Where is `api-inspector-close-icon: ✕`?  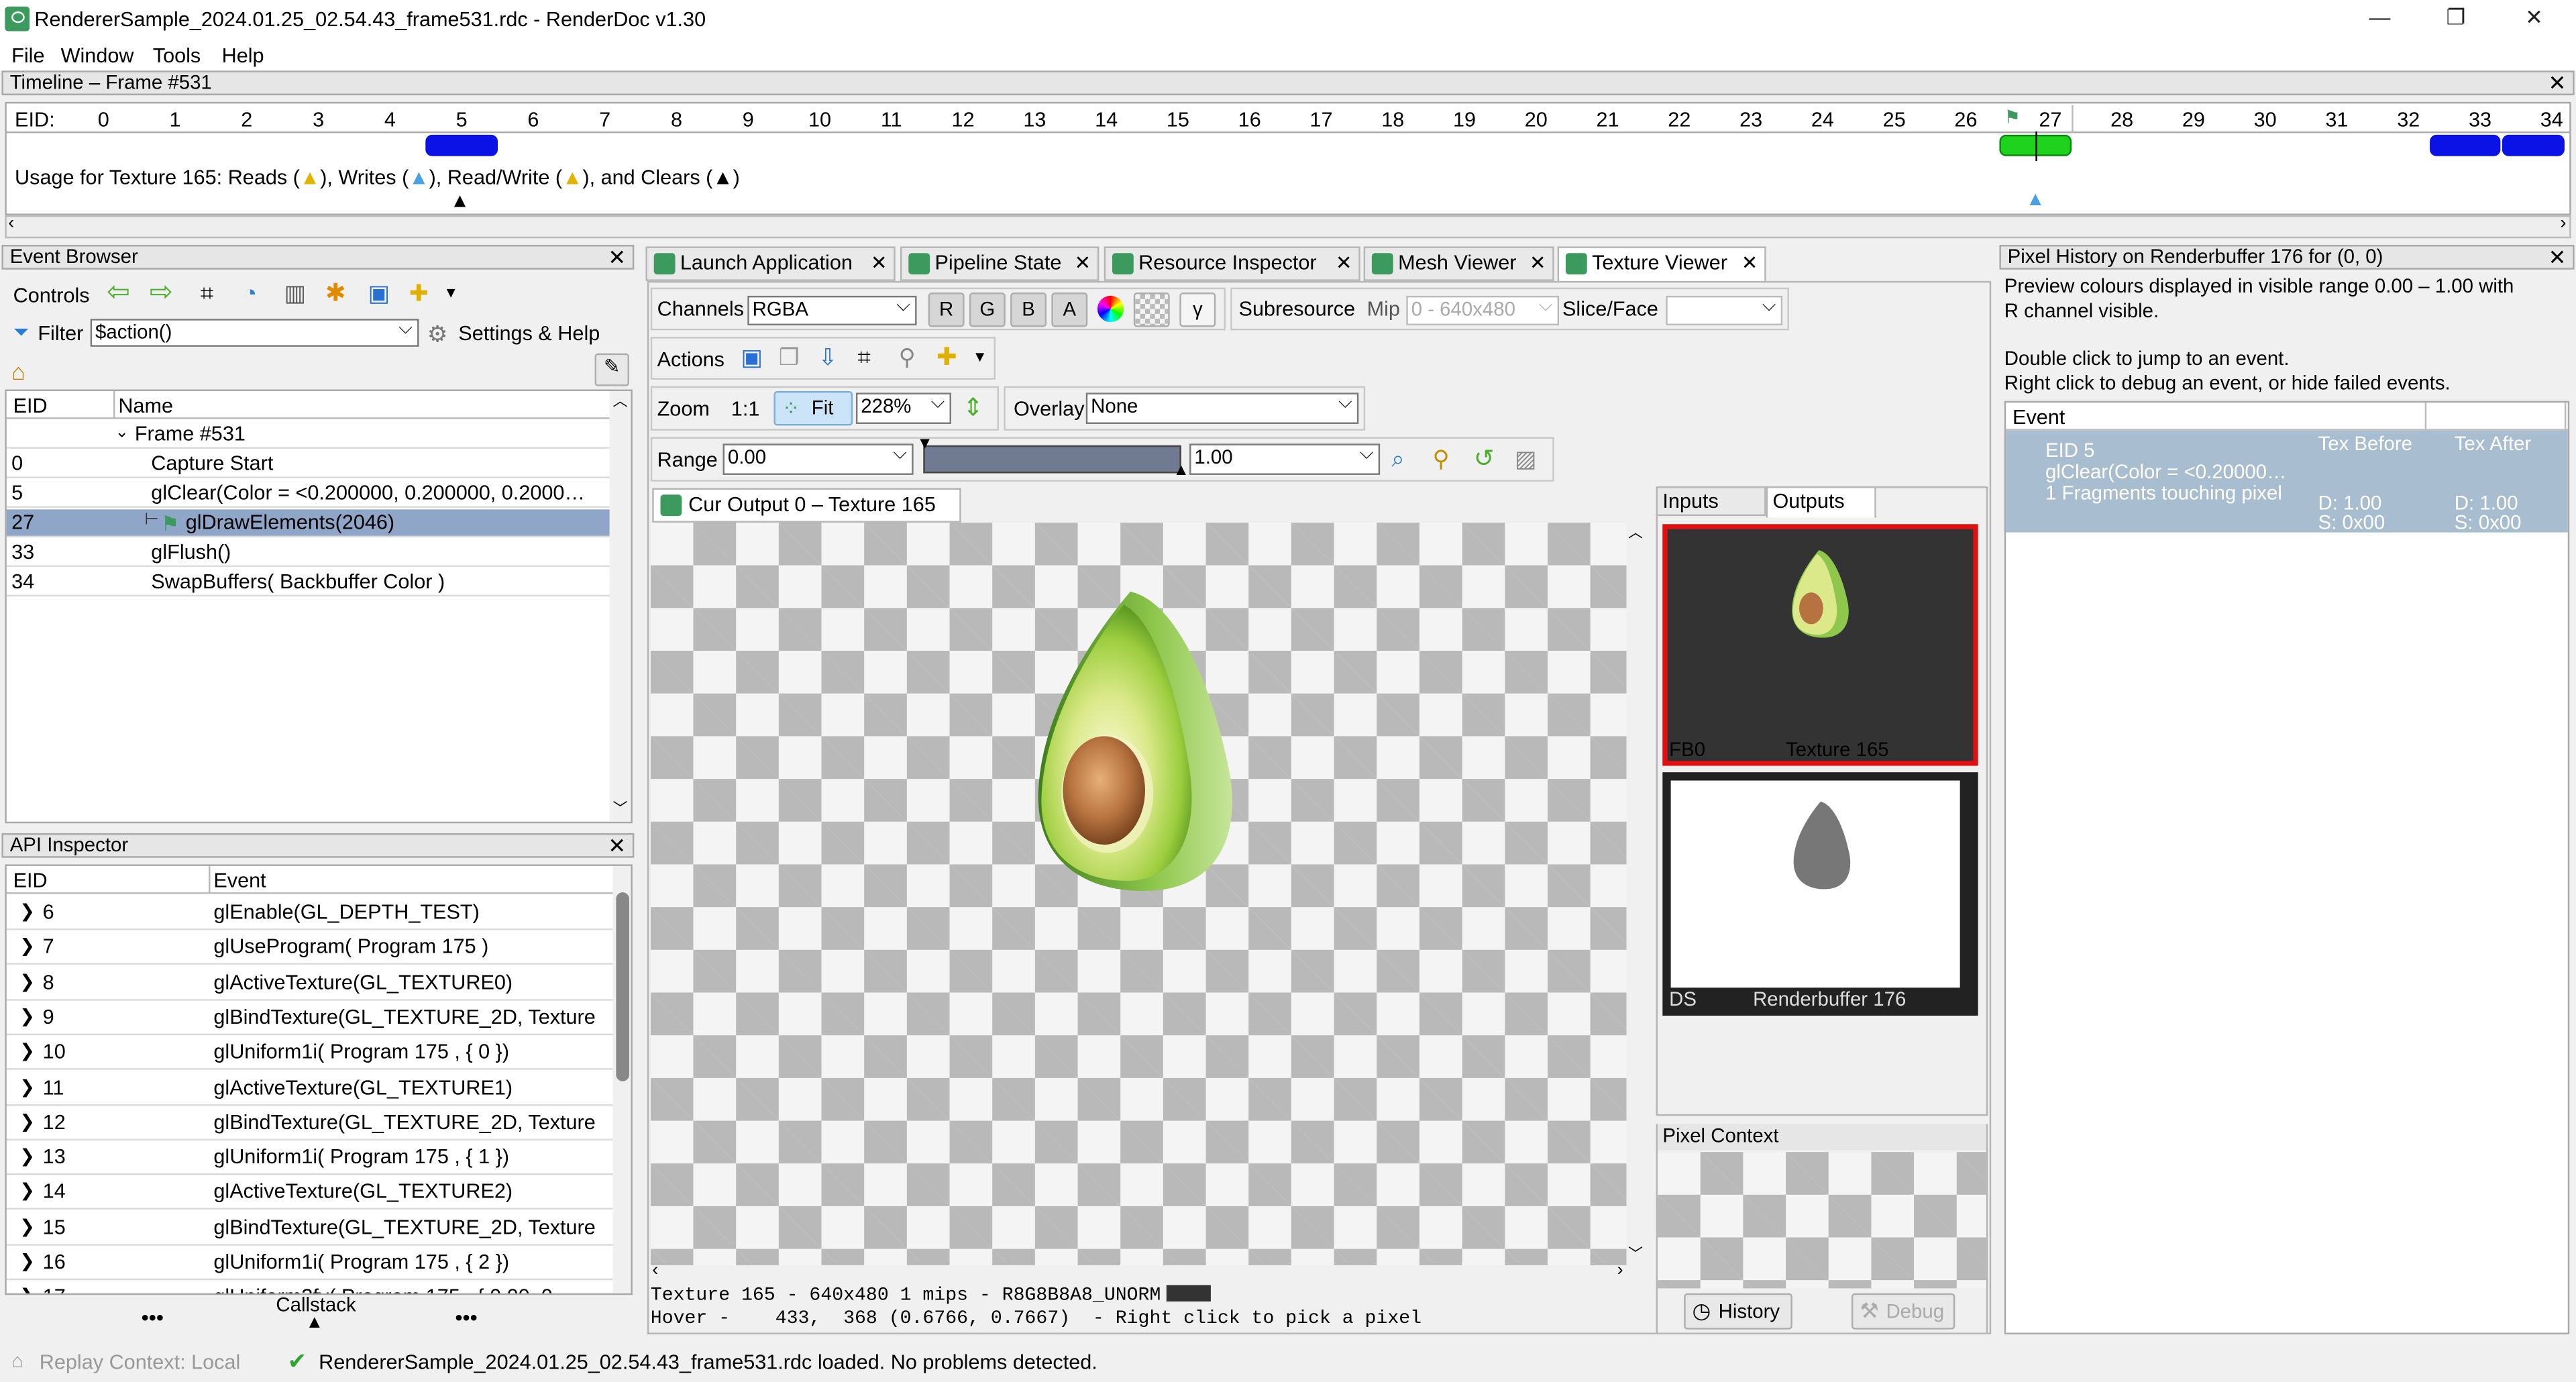
api-inspector-close-icon: ✕ is located at coordinates (617, 845).